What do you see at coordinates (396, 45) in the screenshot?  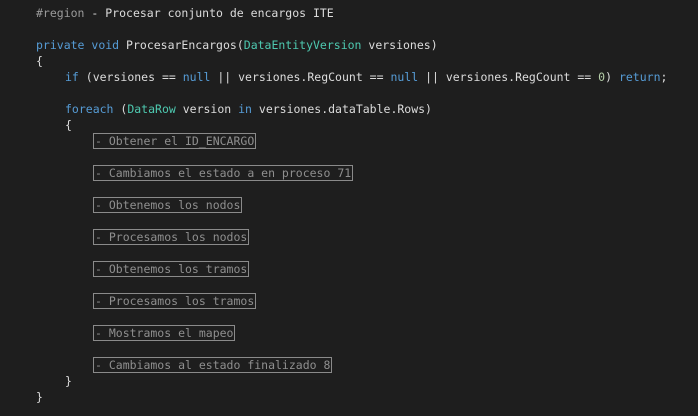 I see `param-name: versiones` at bounding box center [396, 45].